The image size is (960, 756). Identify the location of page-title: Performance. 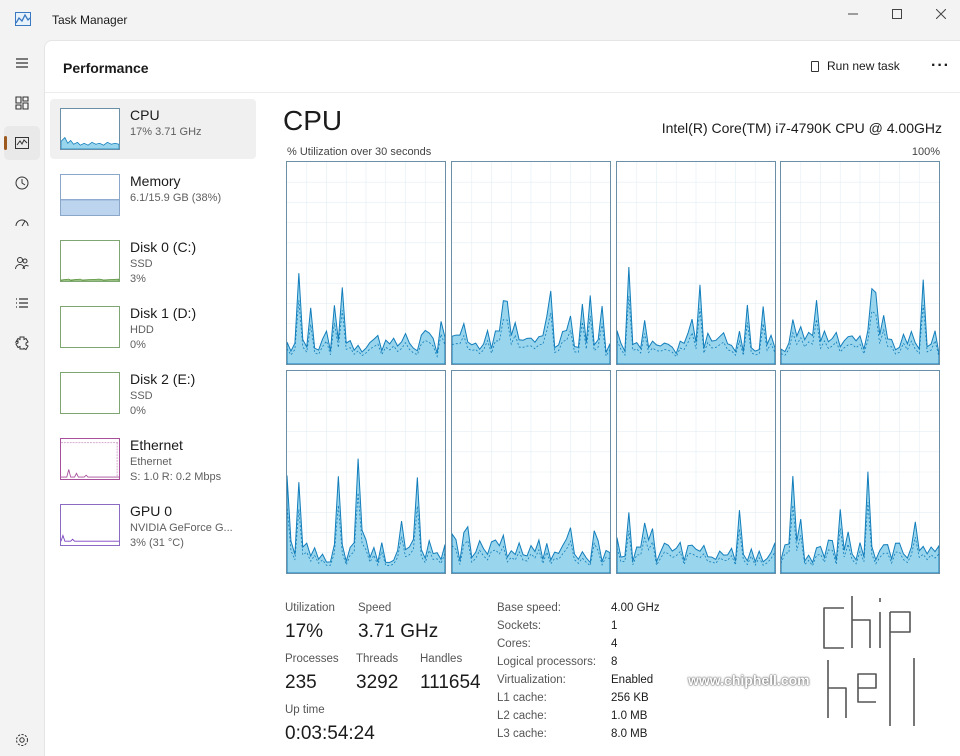
(106, 68).